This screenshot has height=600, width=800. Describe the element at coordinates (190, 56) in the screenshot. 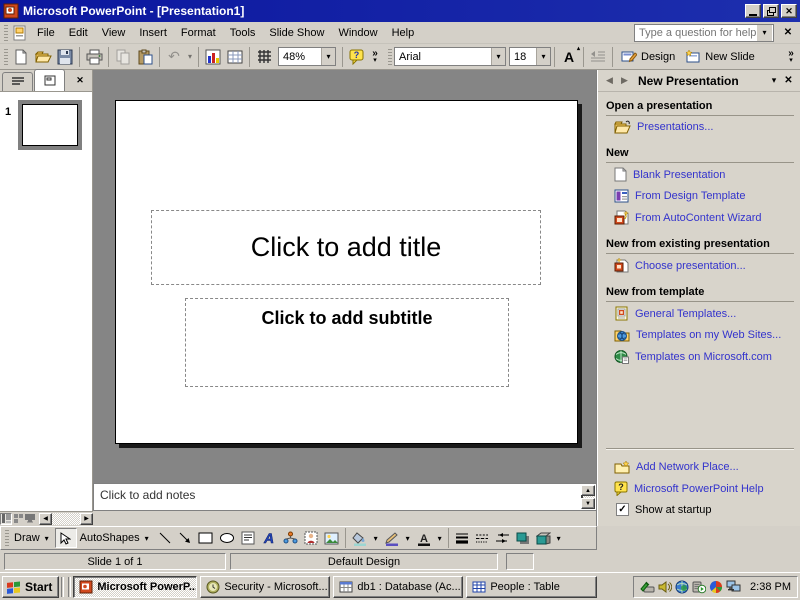

I see `undo-dropdown-icon: ▾` at that location.